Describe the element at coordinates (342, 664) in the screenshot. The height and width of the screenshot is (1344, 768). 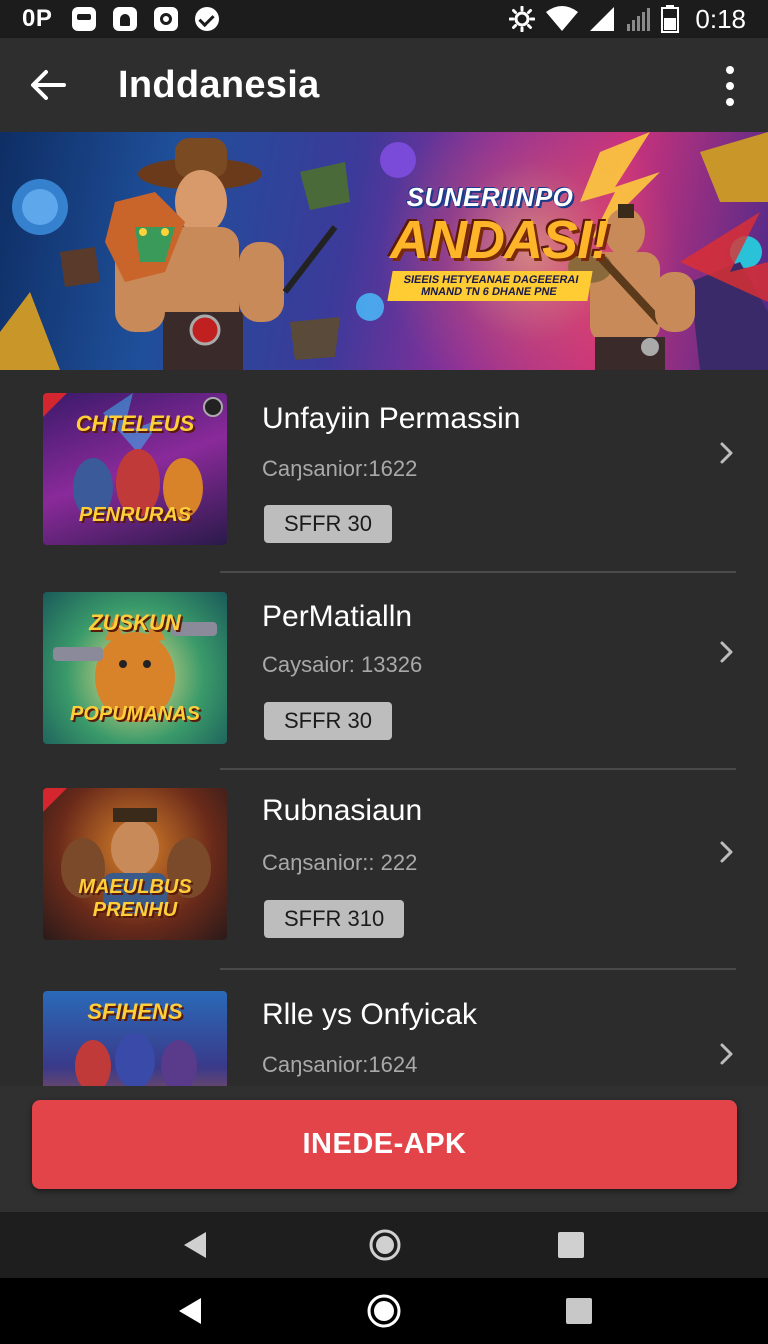
I see `item-subtitle: Caysaior: 13326` at that location.